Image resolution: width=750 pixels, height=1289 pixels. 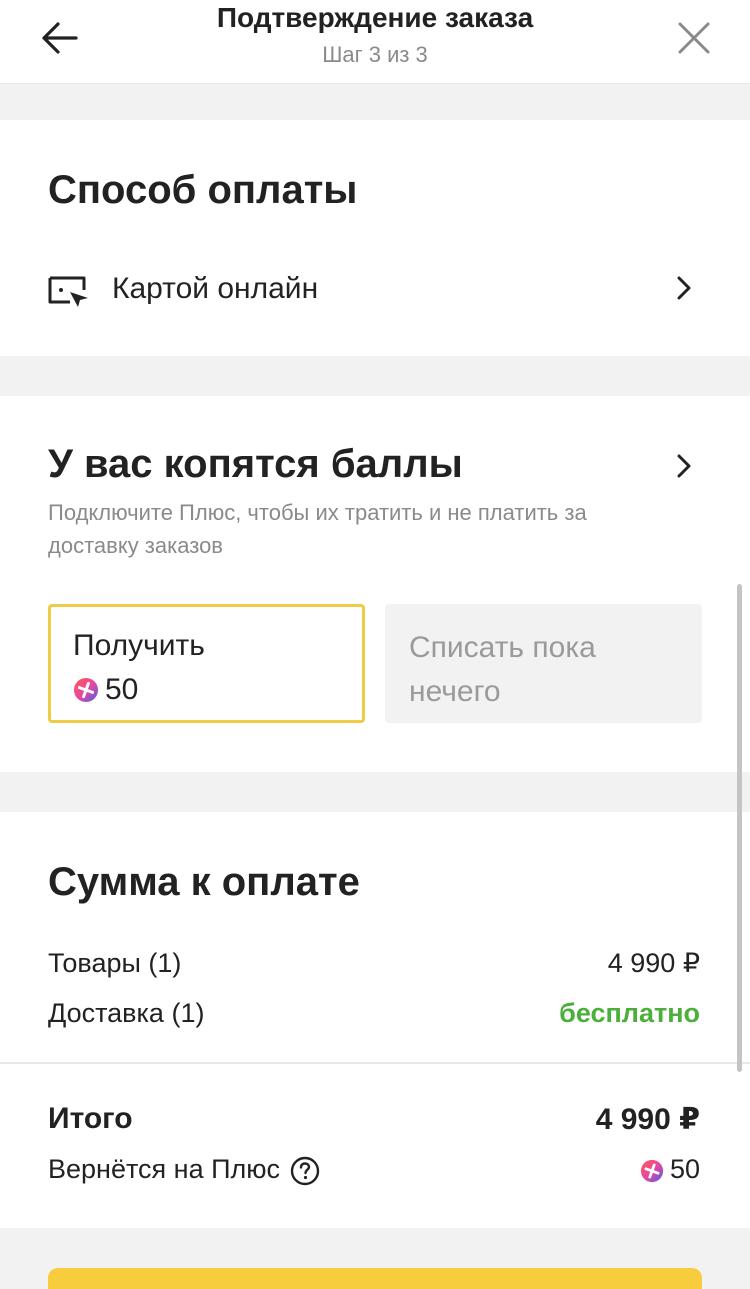 What do you see at coordinates (115, 963) in the screenshot?
I see `items-label: Товары (1)` at bounding box center [115, 963].